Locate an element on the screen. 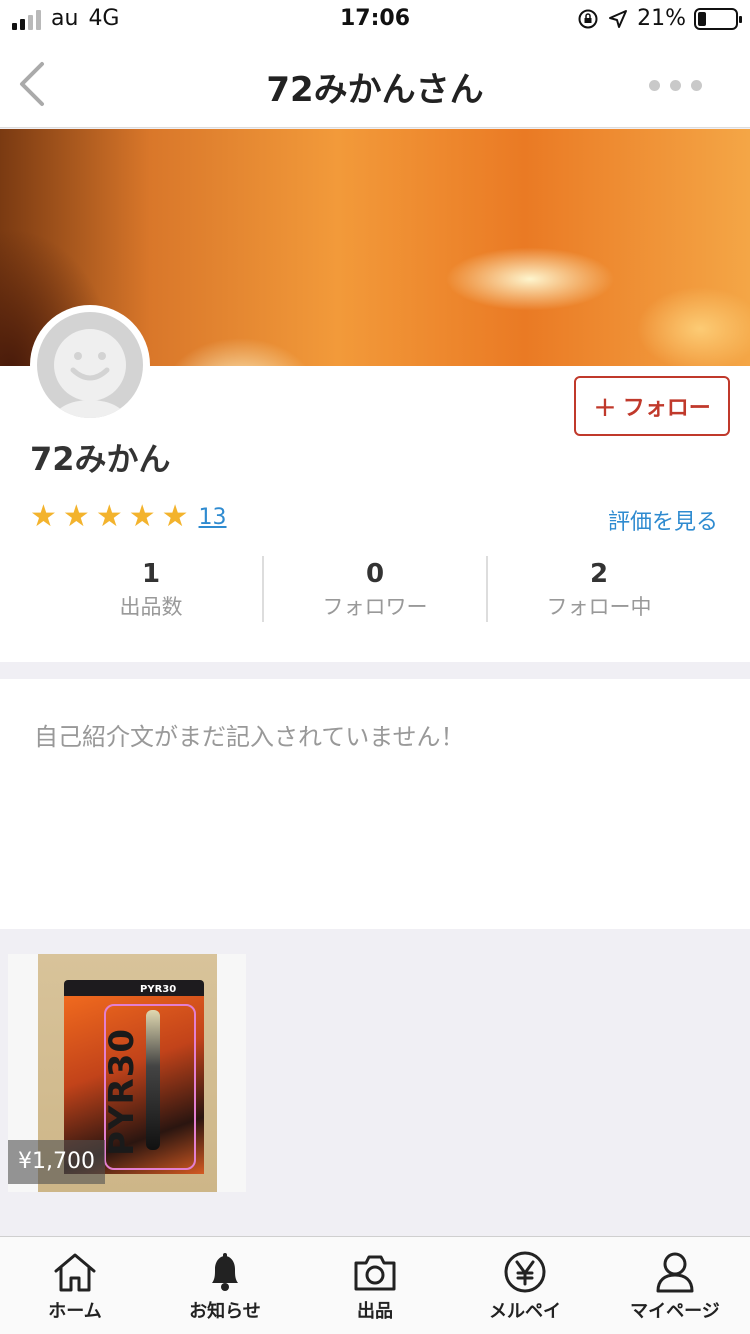 This screenshot has width=750, height=1334. box-brand: PYR30 is located at coordinates (158, 989).